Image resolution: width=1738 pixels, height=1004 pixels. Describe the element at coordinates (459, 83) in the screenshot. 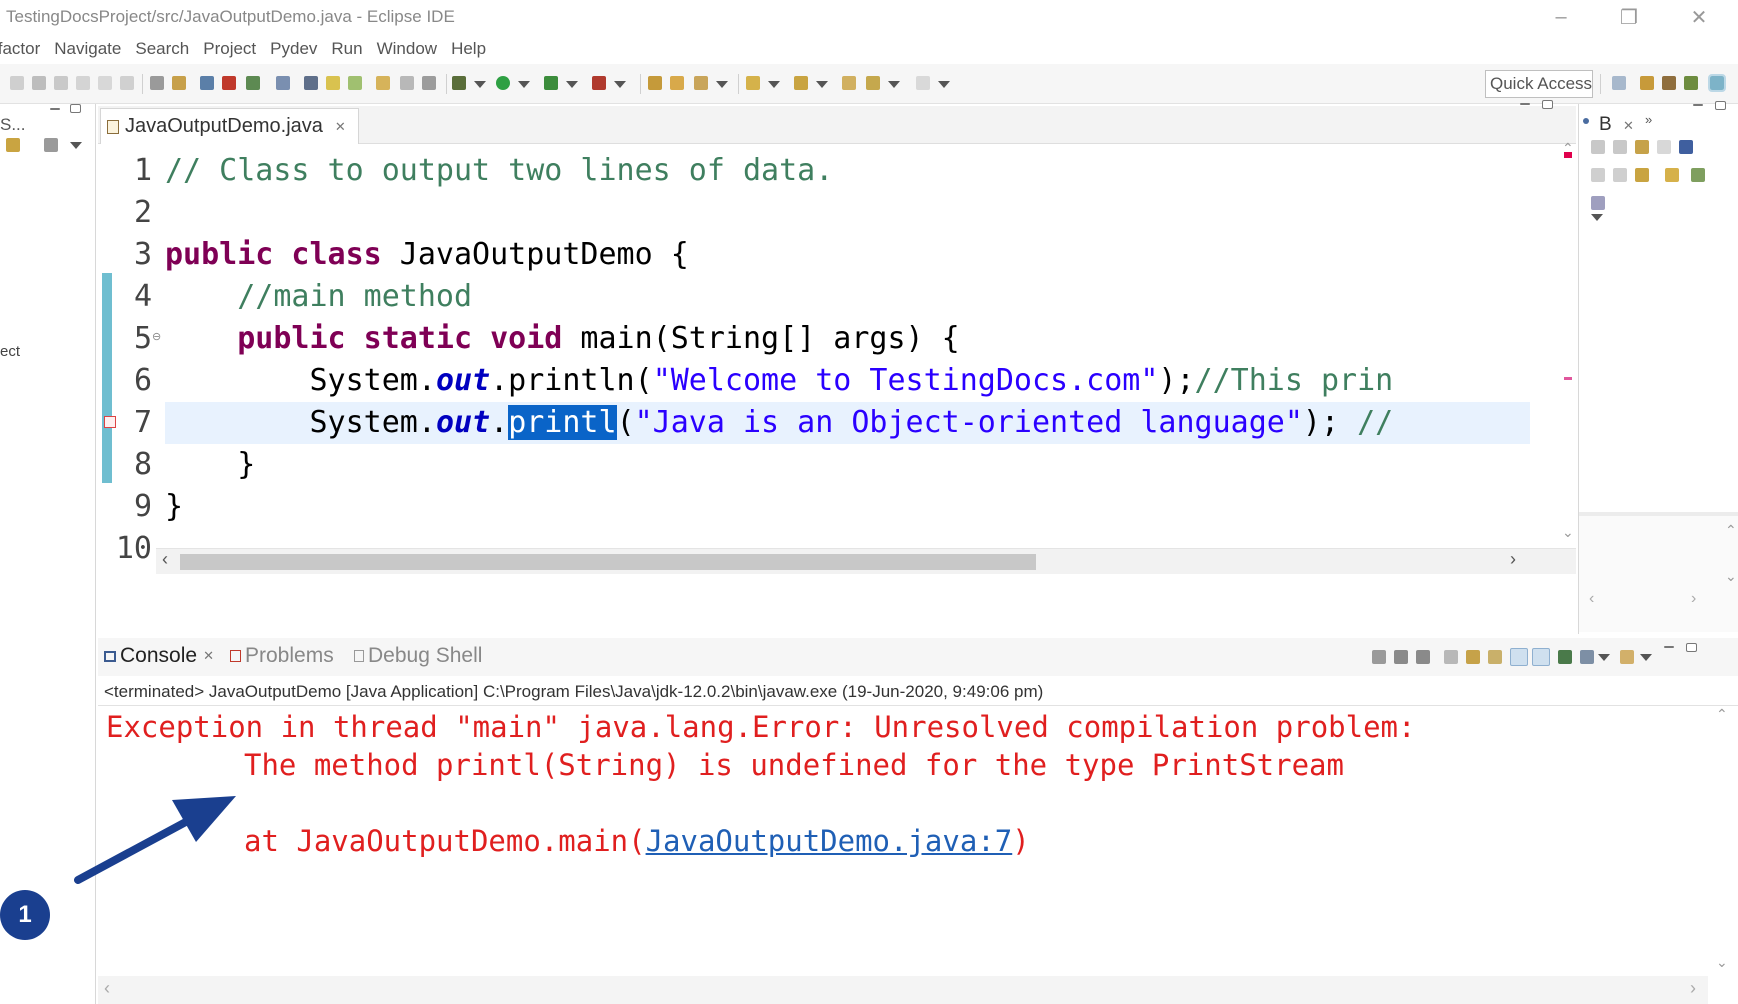

I see `debug-icon` at that location.